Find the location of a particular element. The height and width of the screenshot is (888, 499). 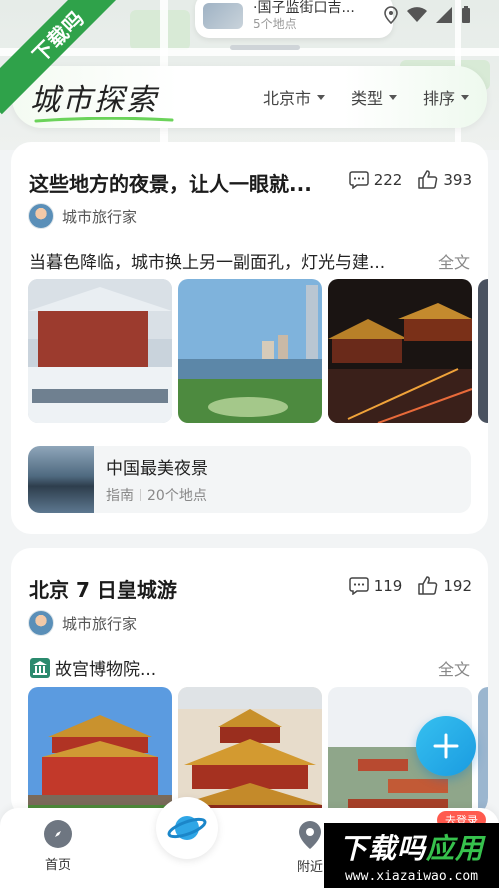

post-poi: 故宫博物院... 全文 is located at coordinates (249, 667).